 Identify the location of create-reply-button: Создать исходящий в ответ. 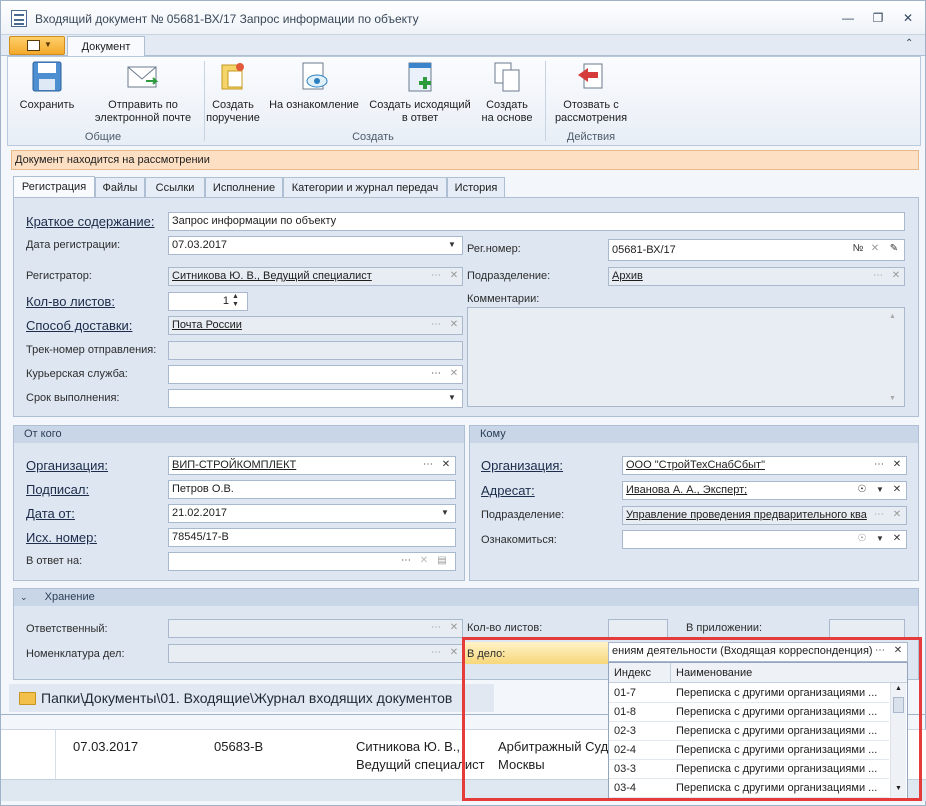
(420, 93).